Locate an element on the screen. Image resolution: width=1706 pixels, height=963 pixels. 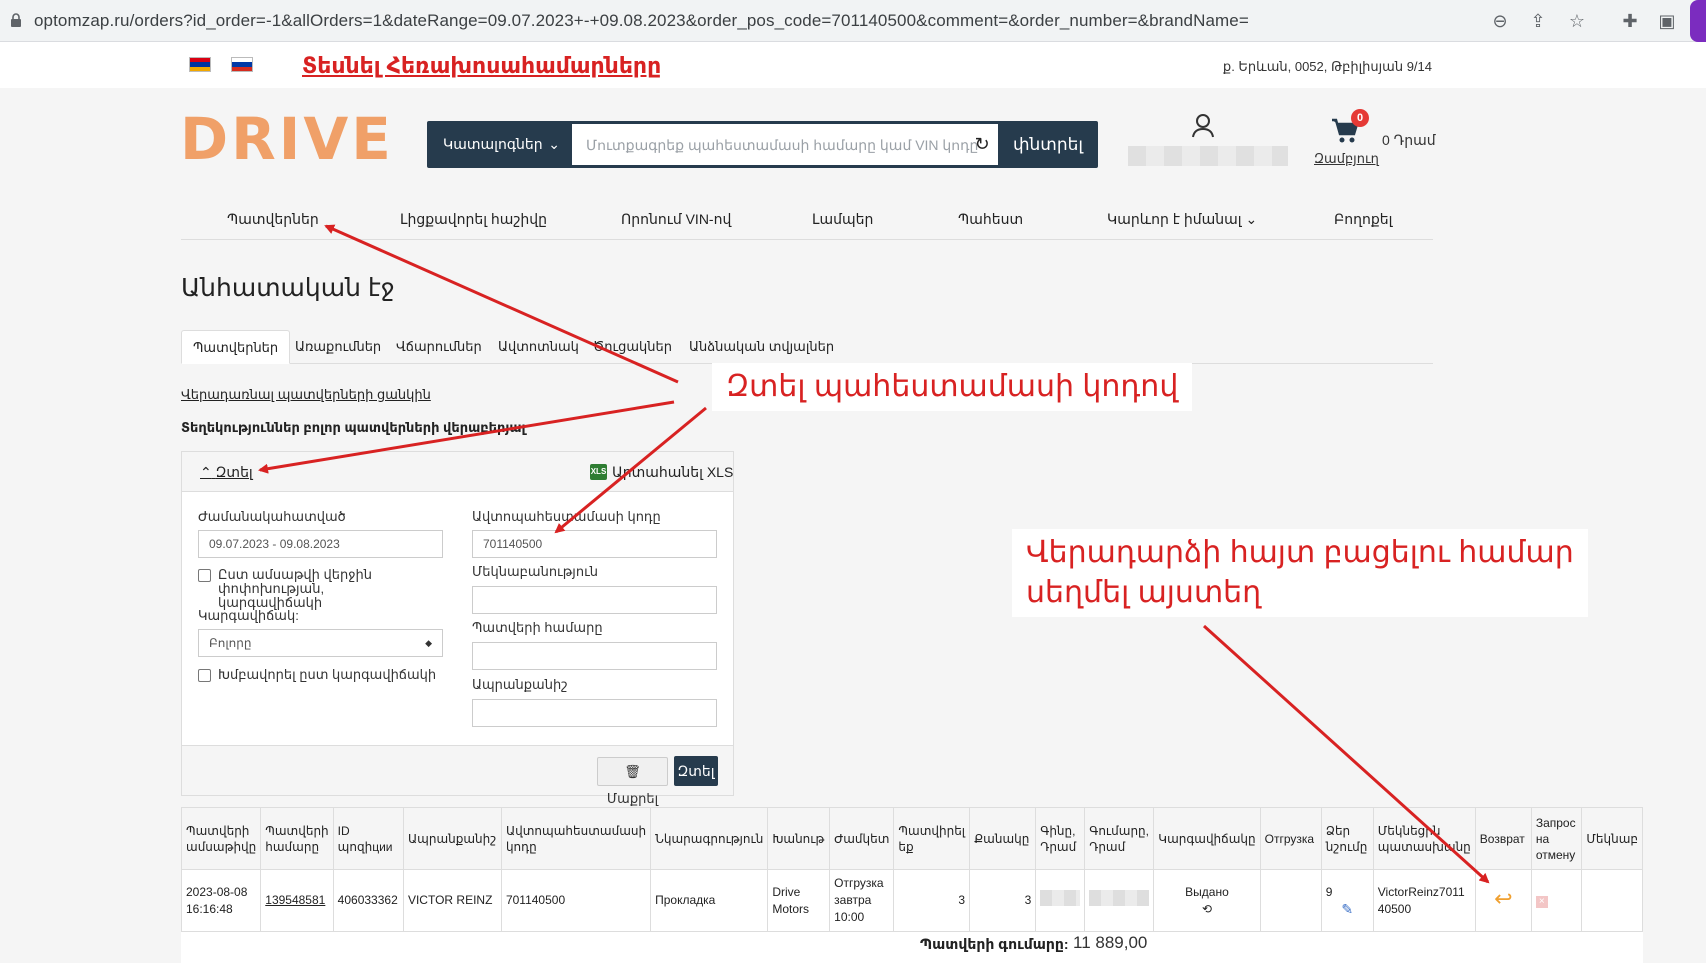
group-by-status-label: Խմբավորել ըստ կարգավիճակի is located at coordinates (327, 674).